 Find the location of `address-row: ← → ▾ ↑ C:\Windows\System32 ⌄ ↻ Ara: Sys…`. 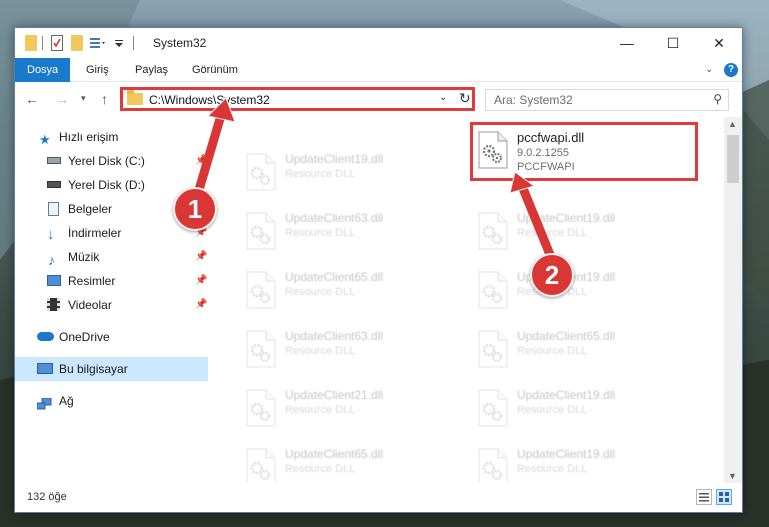

address-row: ← → ▾ ↑ C:\Windows\System32 ⌄ ↻ Ara: Sys… is located at coordinates (378, 100).